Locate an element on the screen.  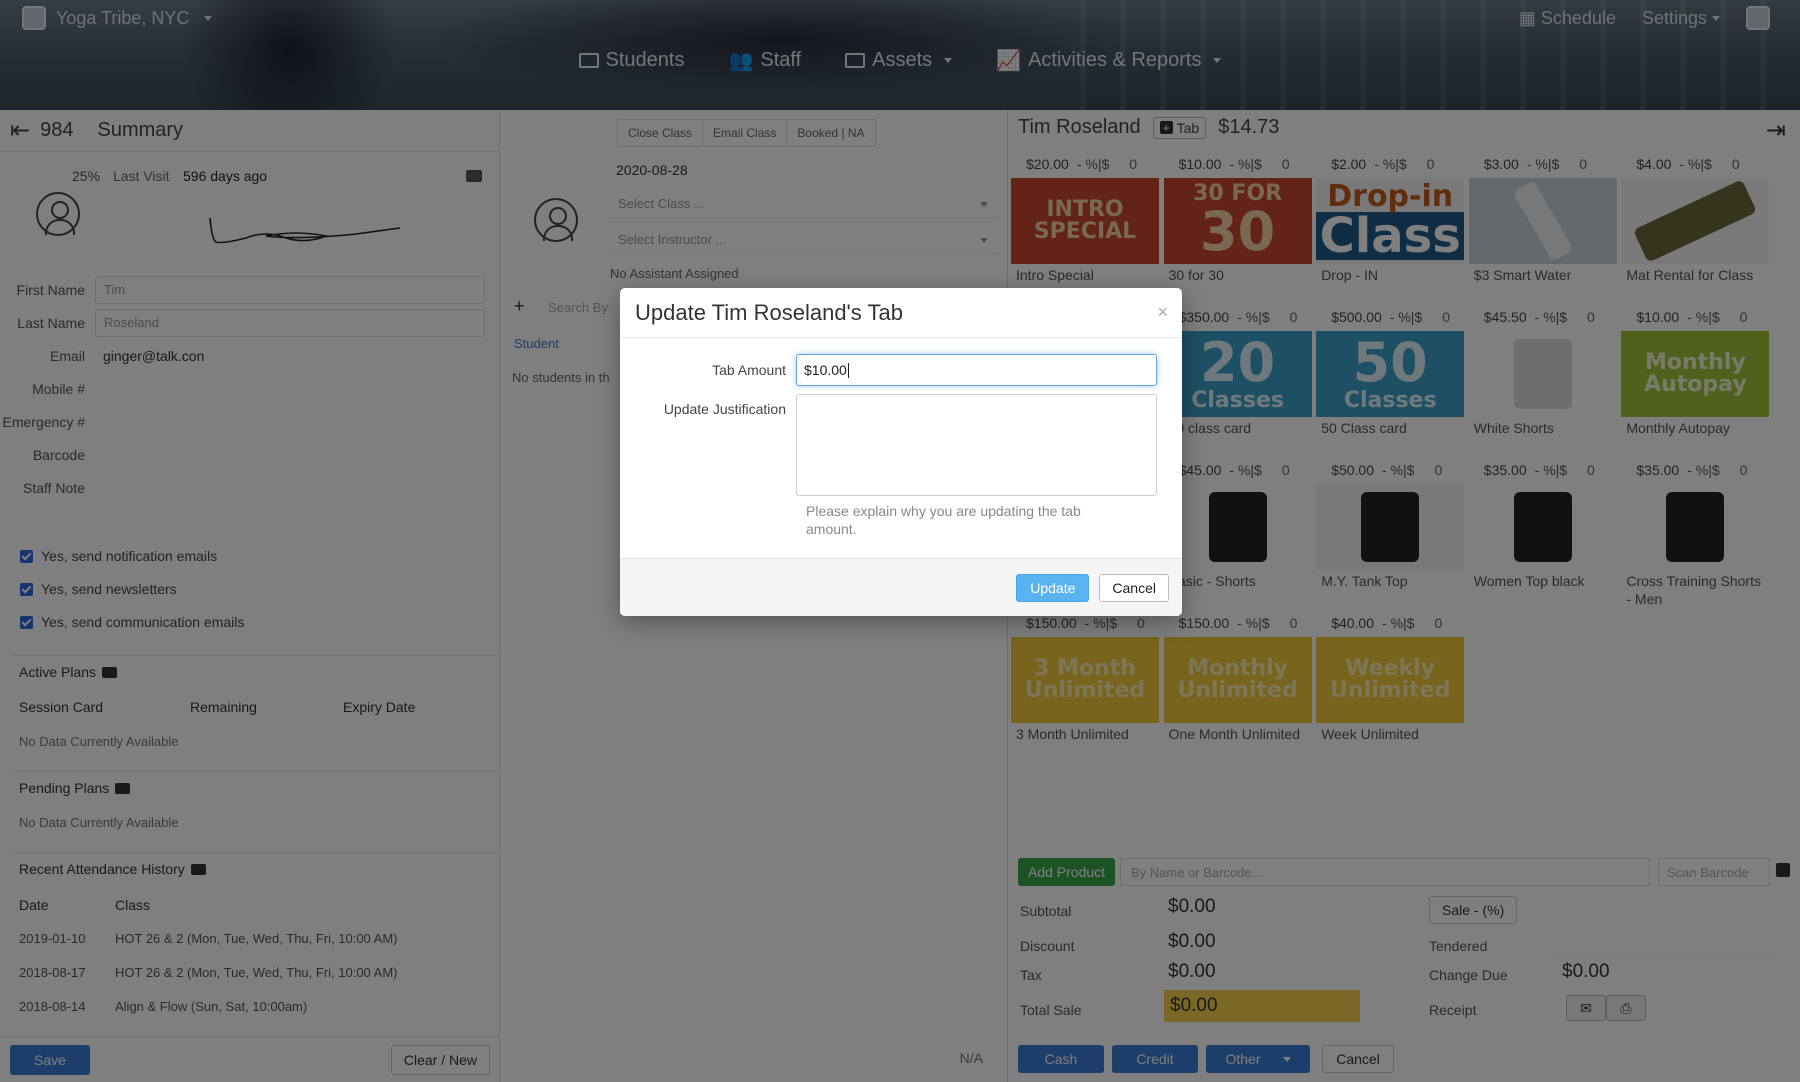
update-button: Update is located at coordinates (1053, 587).